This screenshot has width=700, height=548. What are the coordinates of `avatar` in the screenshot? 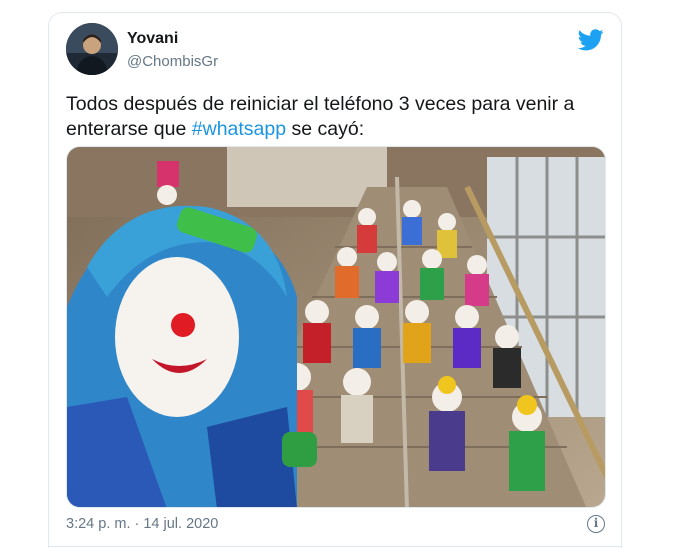 It's located at (92, 49).